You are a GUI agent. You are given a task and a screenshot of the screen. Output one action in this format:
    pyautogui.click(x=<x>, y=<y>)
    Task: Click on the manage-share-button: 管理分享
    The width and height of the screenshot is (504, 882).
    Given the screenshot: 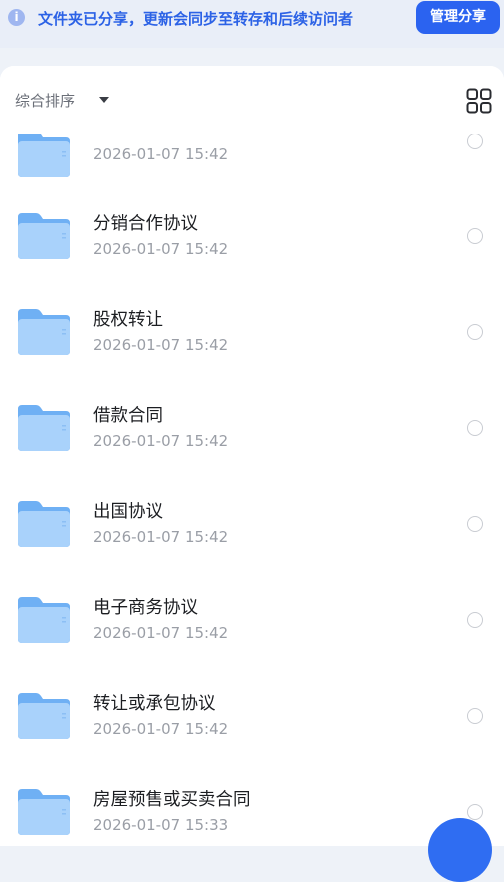 What is the action you would take?
    pyautogui.click(x=458, y=17)
    